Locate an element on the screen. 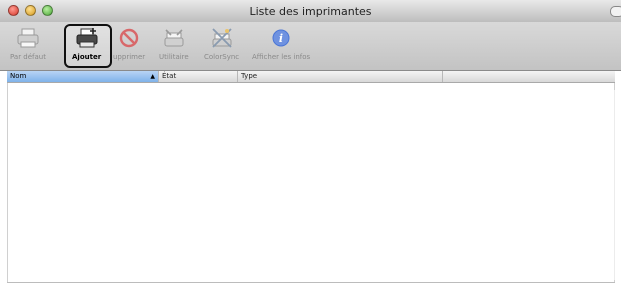 The width and height of the screenshot is (621, 287). sort-arrow-icon: ▲ is located at coordinates (152, 76).